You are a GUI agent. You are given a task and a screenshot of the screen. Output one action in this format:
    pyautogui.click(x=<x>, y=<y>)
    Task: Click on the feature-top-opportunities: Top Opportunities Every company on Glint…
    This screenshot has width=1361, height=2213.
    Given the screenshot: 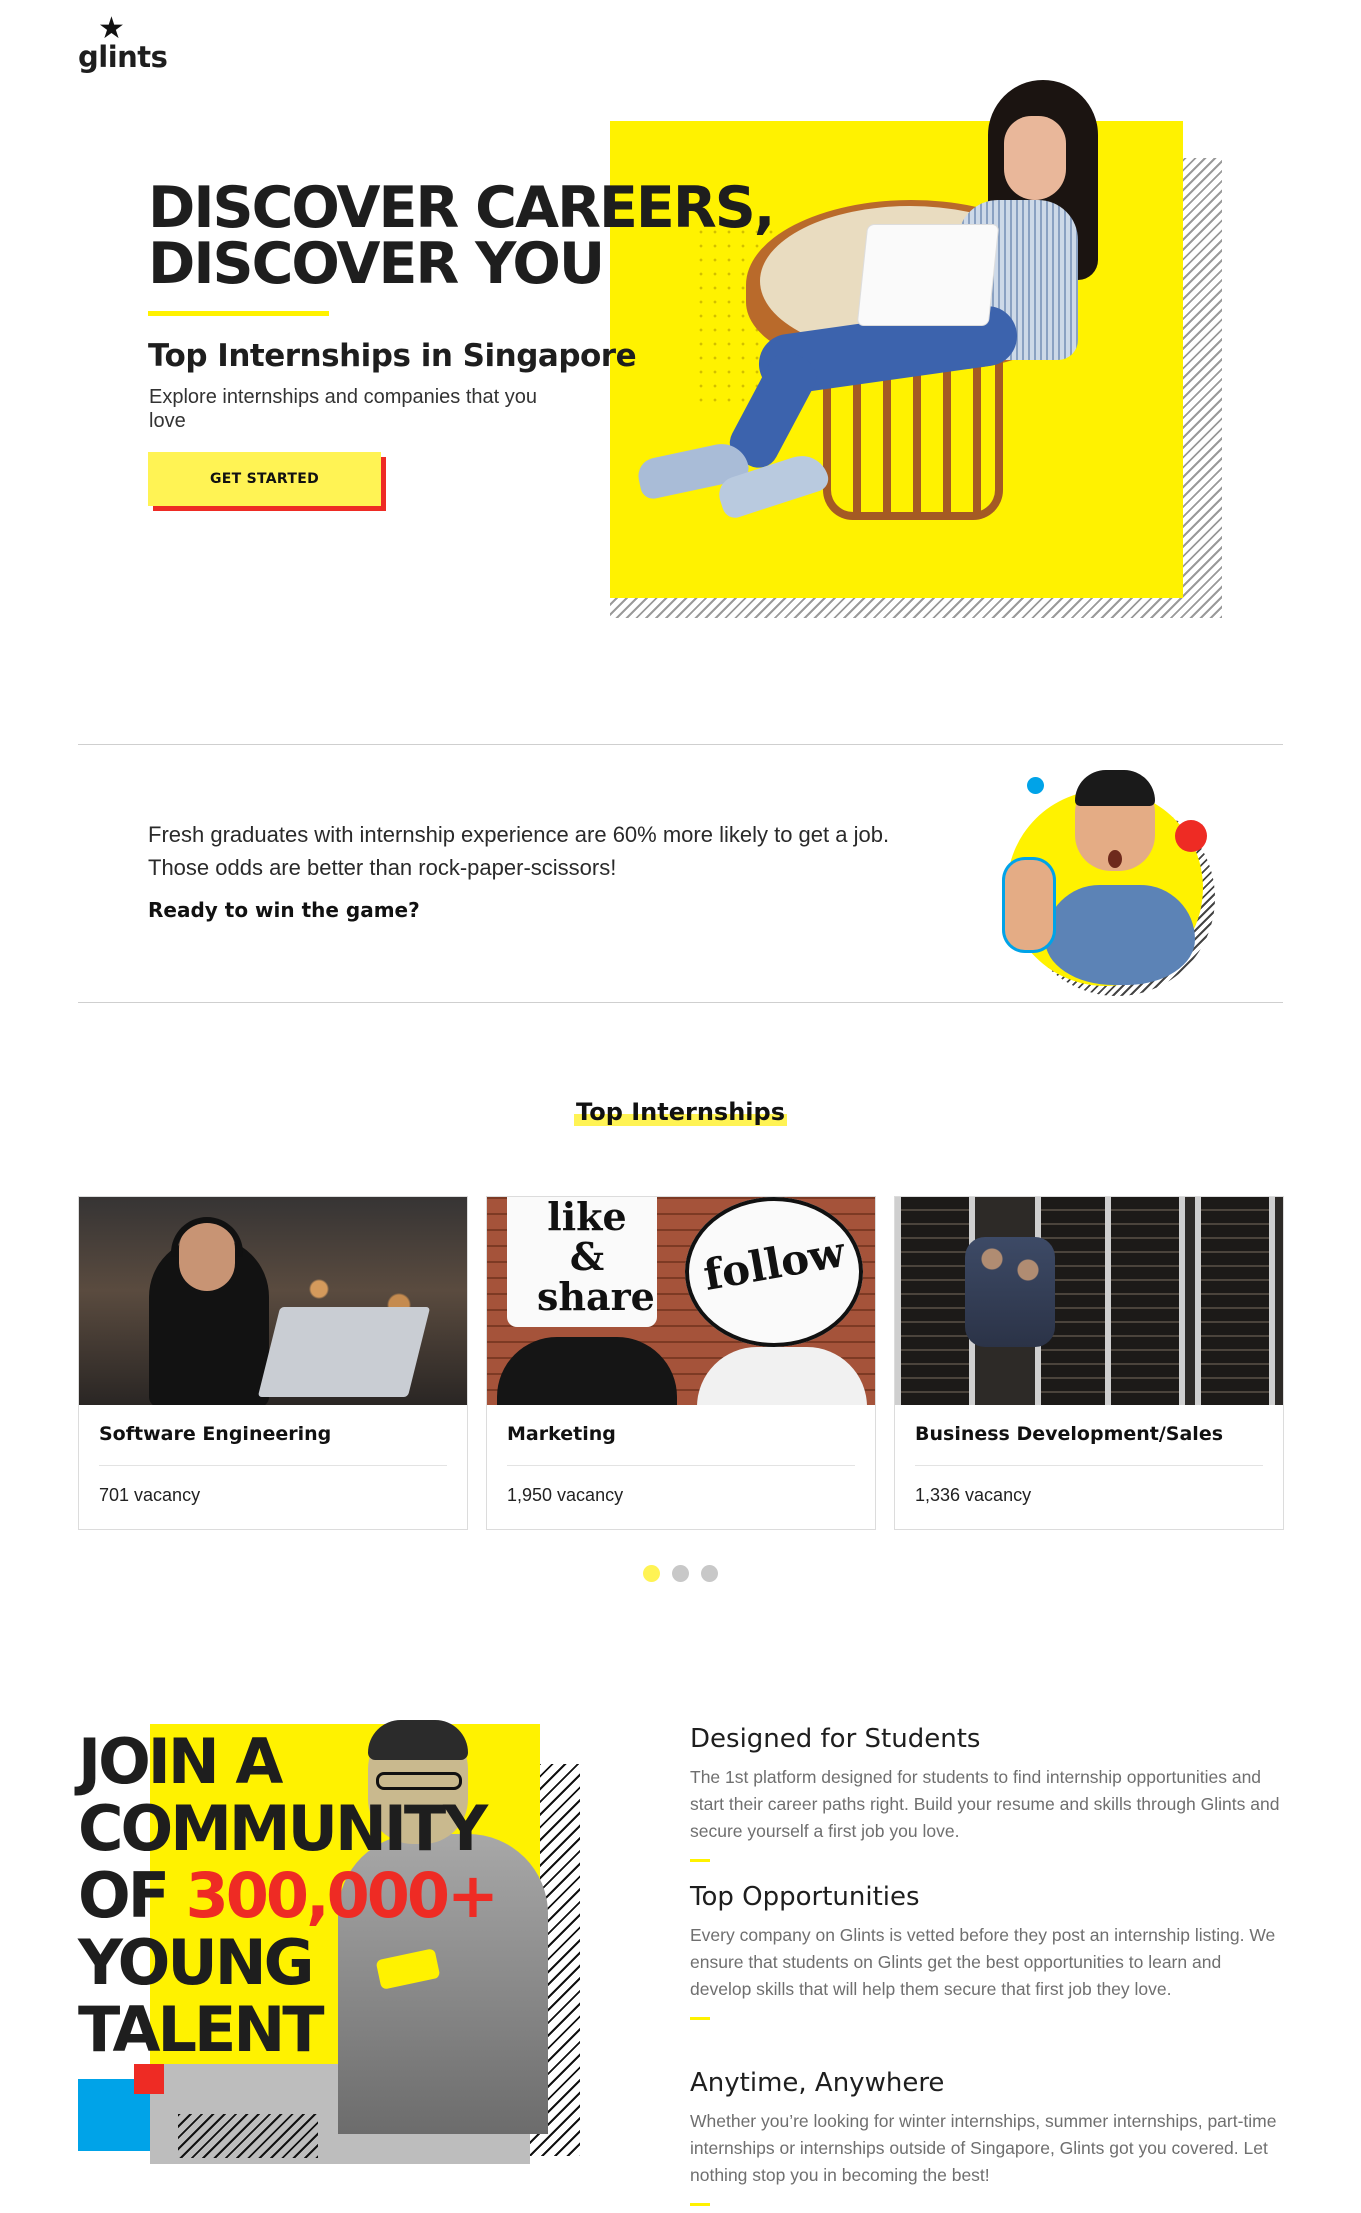 What is the action you would take?
    pyautogui.click(x=990, y=1951)
    